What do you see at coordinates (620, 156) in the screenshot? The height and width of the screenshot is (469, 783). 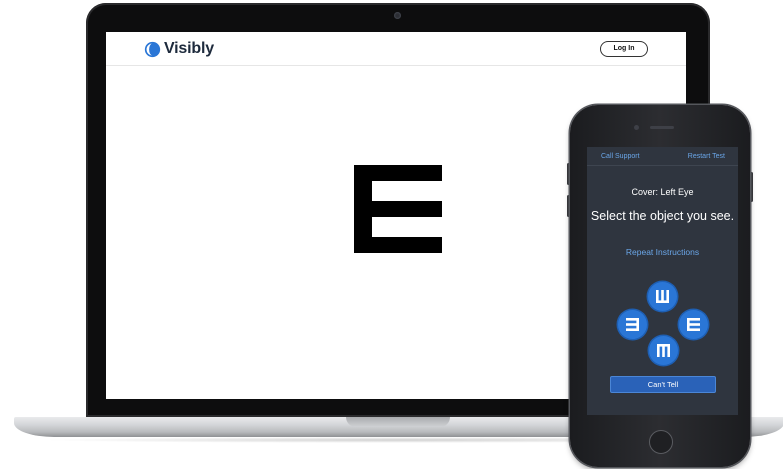 I see `call-support-link: Call Support` at bounding box center [620, 156].